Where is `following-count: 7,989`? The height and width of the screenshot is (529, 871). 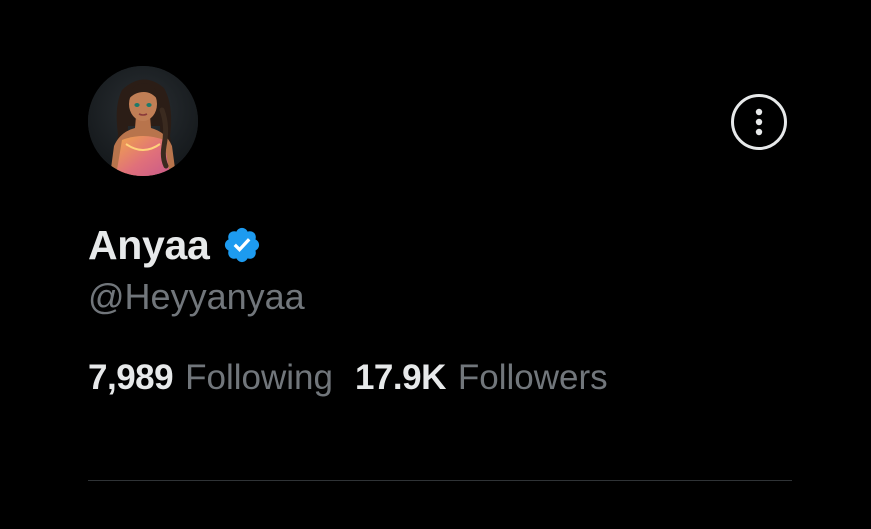
following-count: 7,989 is located at coordinates (131, 377).